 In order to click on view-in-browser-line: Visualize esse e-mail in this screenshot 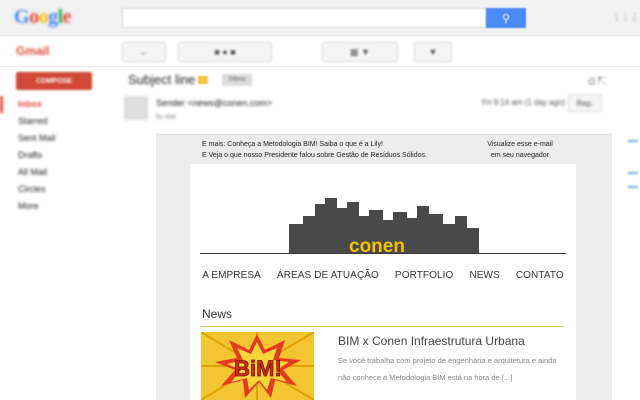, I will do `click(520, 144)`.